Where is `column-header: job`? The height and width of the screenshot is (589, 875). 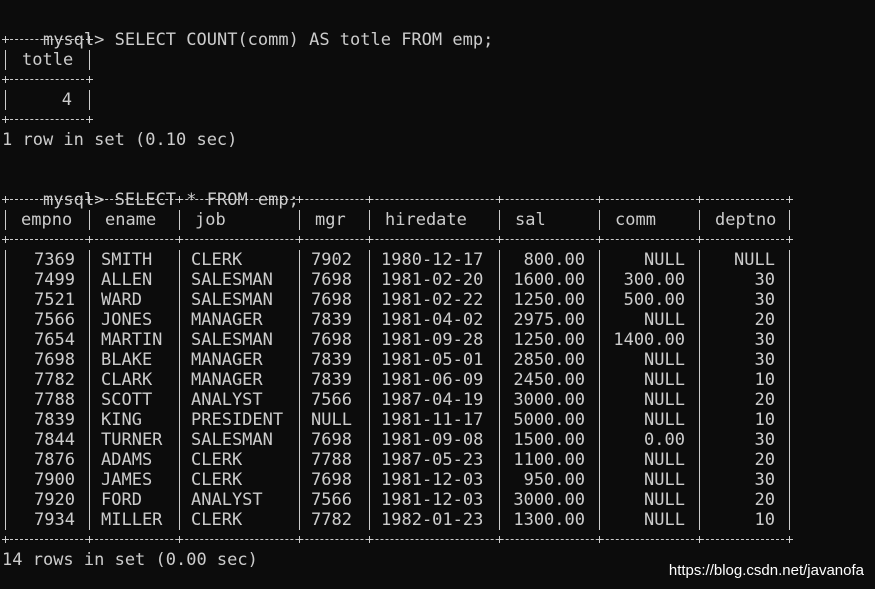 column-header: job is located at coordinates (210, 220).